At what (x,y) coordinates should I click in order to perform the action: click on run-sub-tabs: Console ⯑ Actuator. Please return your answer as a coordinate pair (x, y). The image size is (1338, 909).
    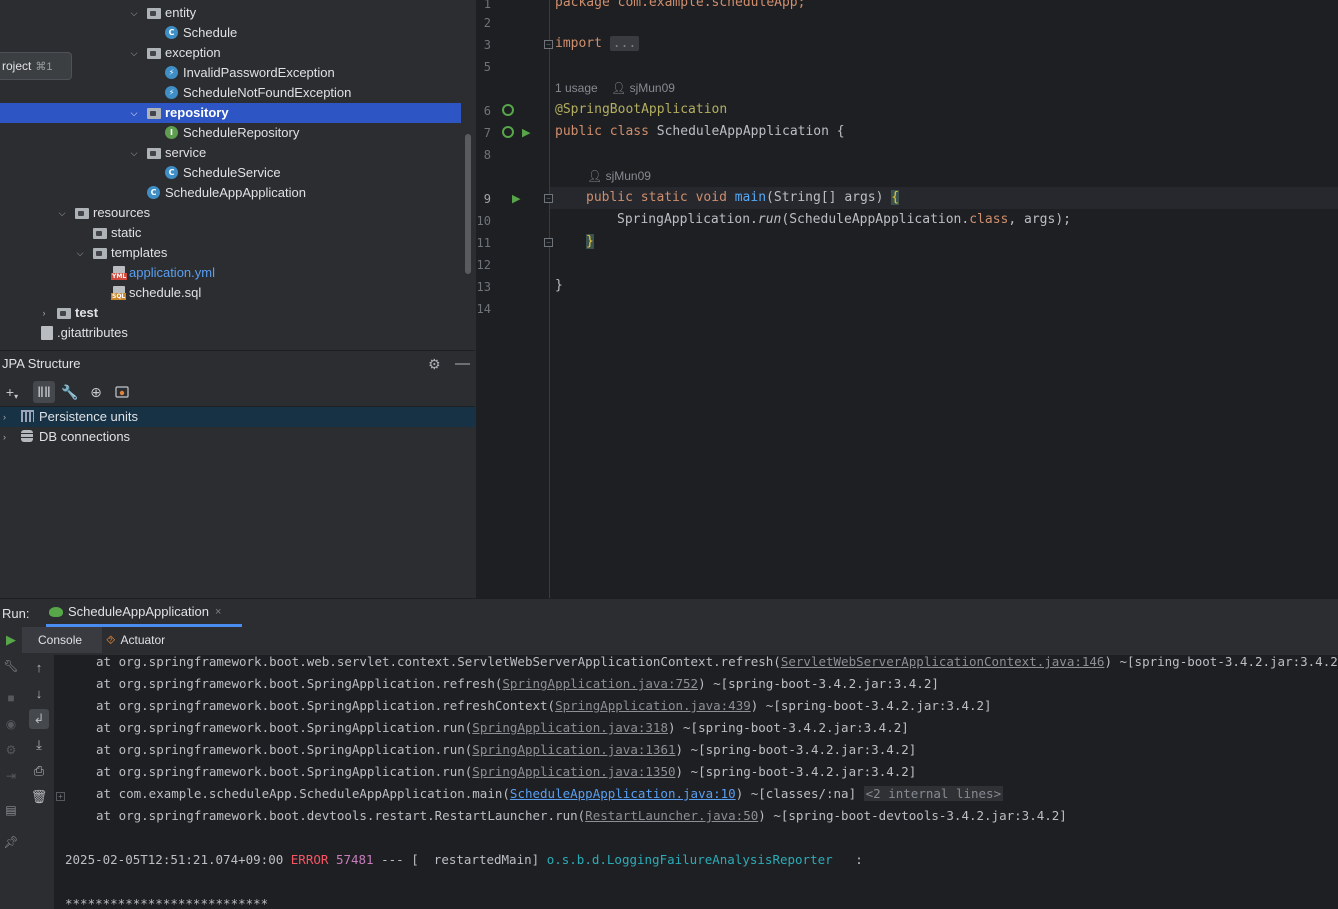
    Looking at the image, I should click on (680, 640).